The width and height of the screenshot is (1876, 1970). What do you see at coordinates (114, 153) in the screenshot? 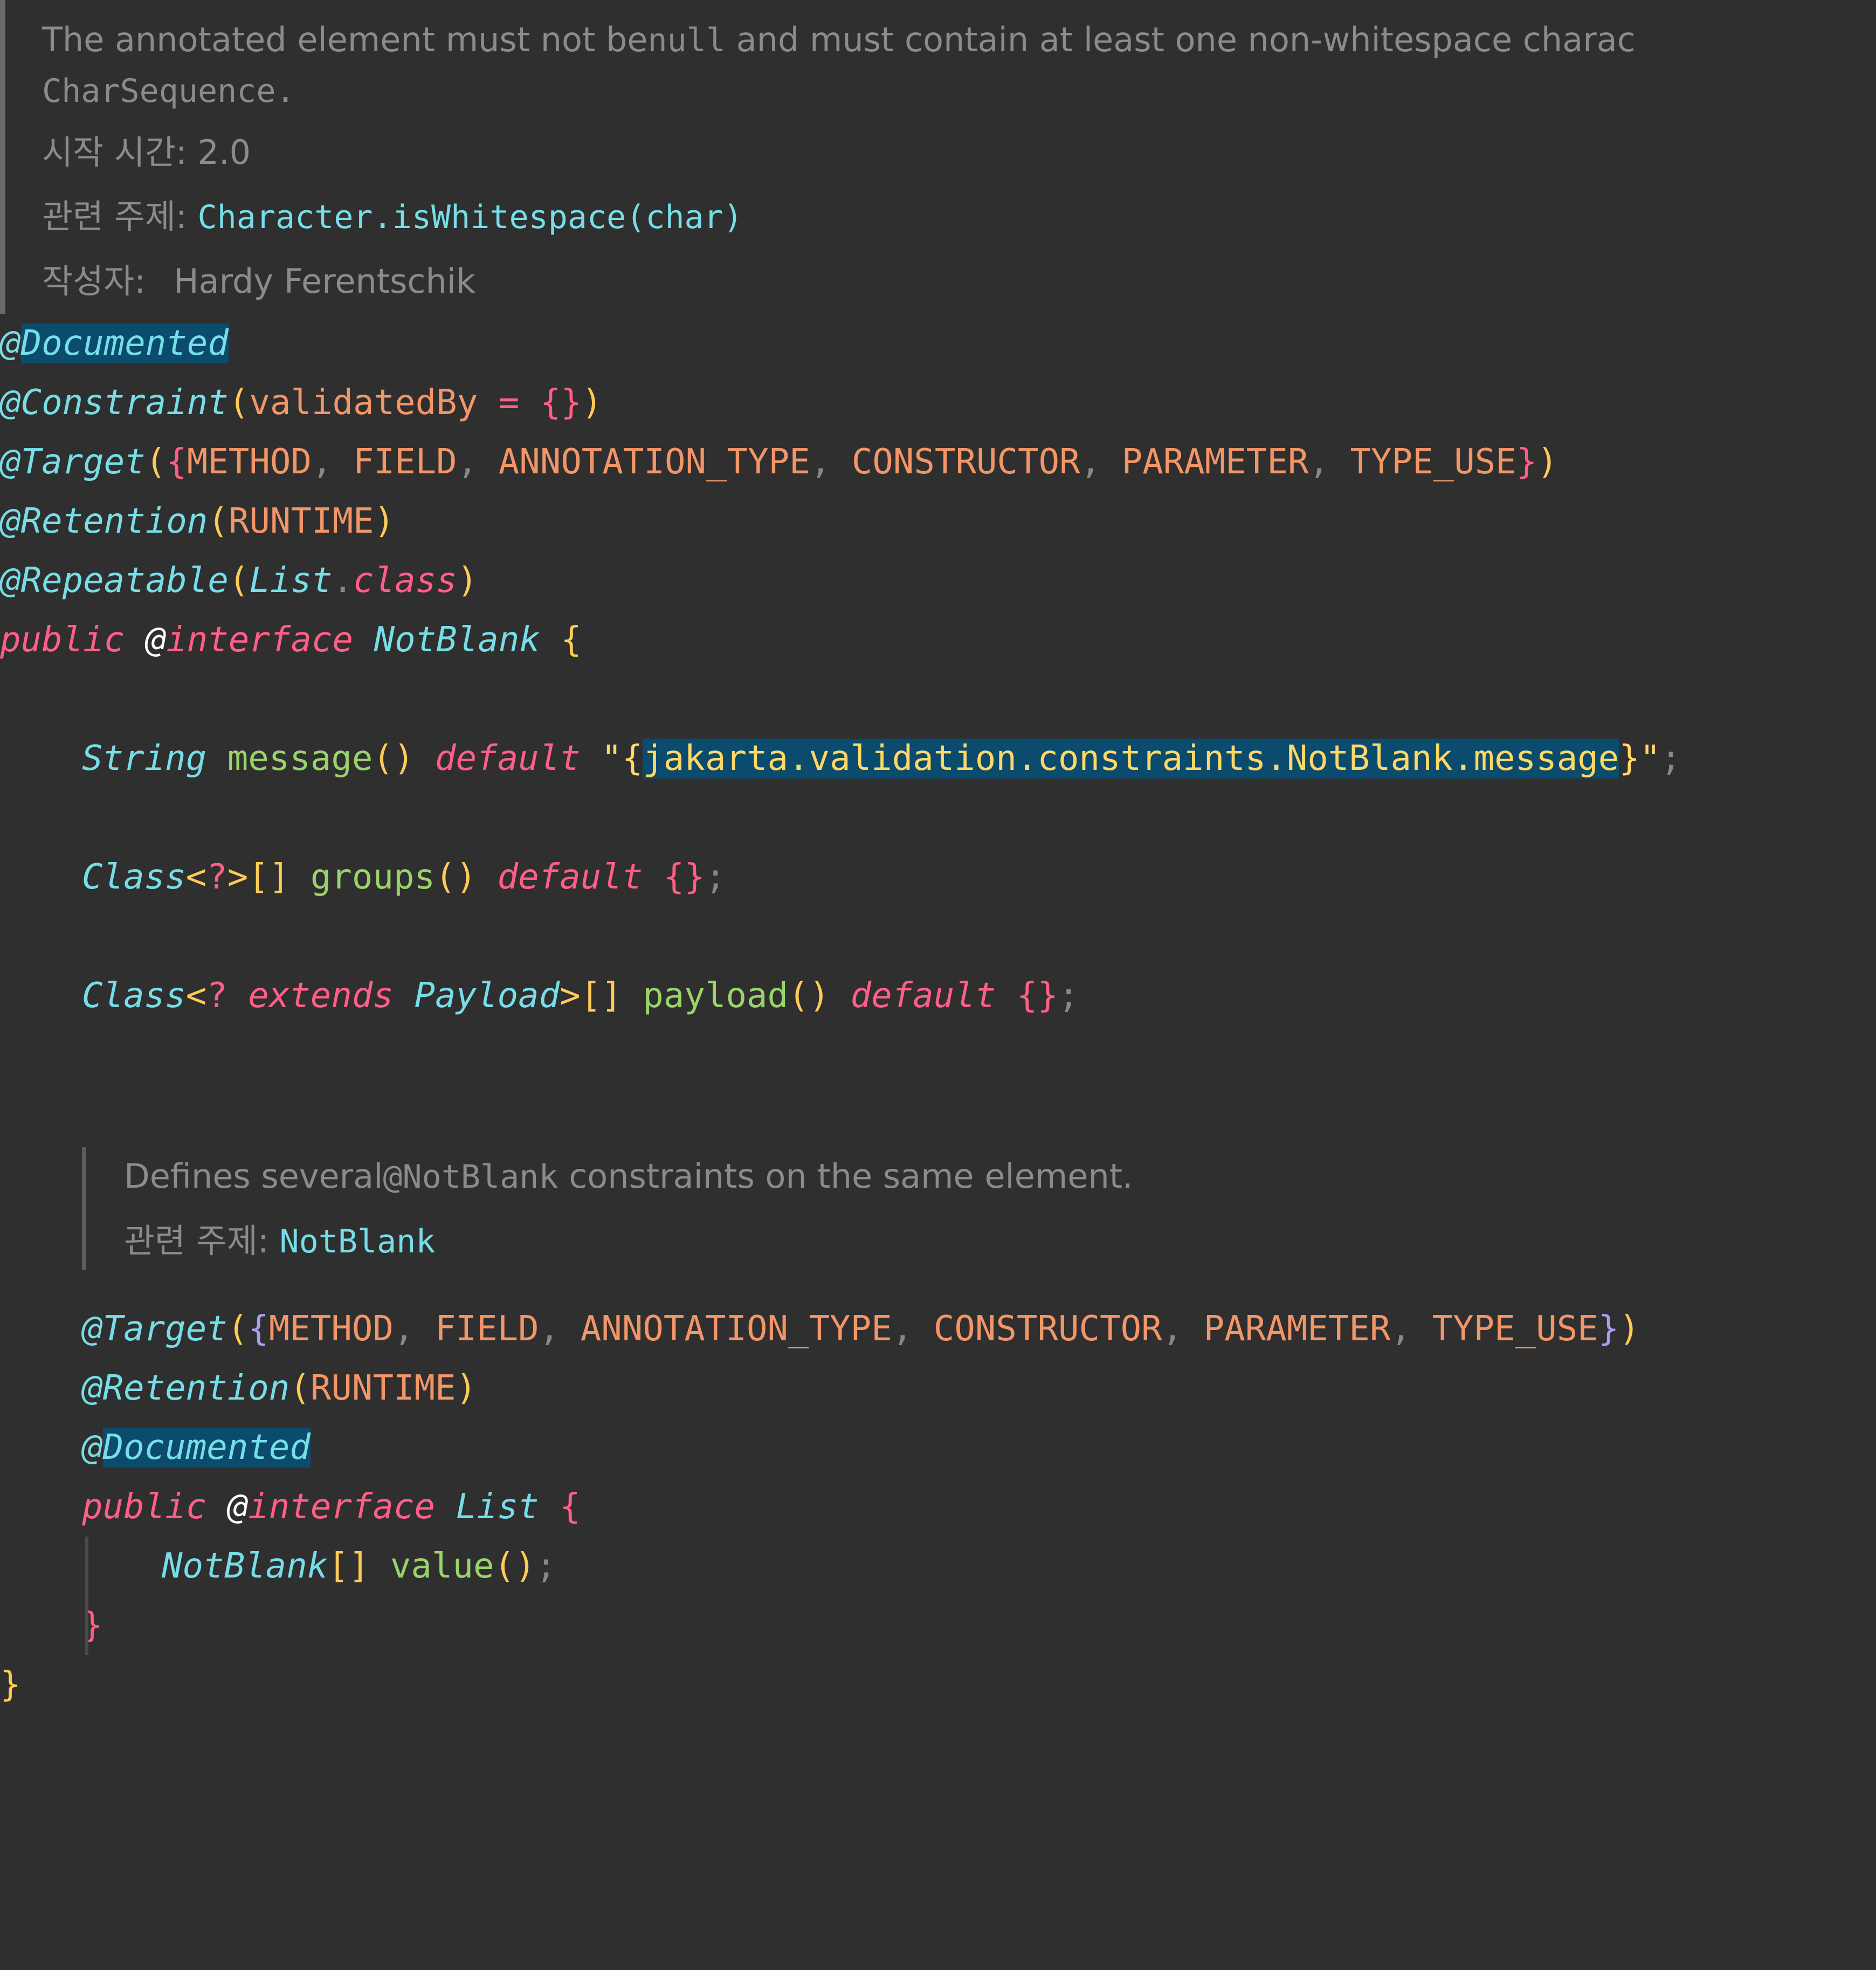
I see `javadoc-since-label: 시작 시간:` at bounding box center [114, 153].